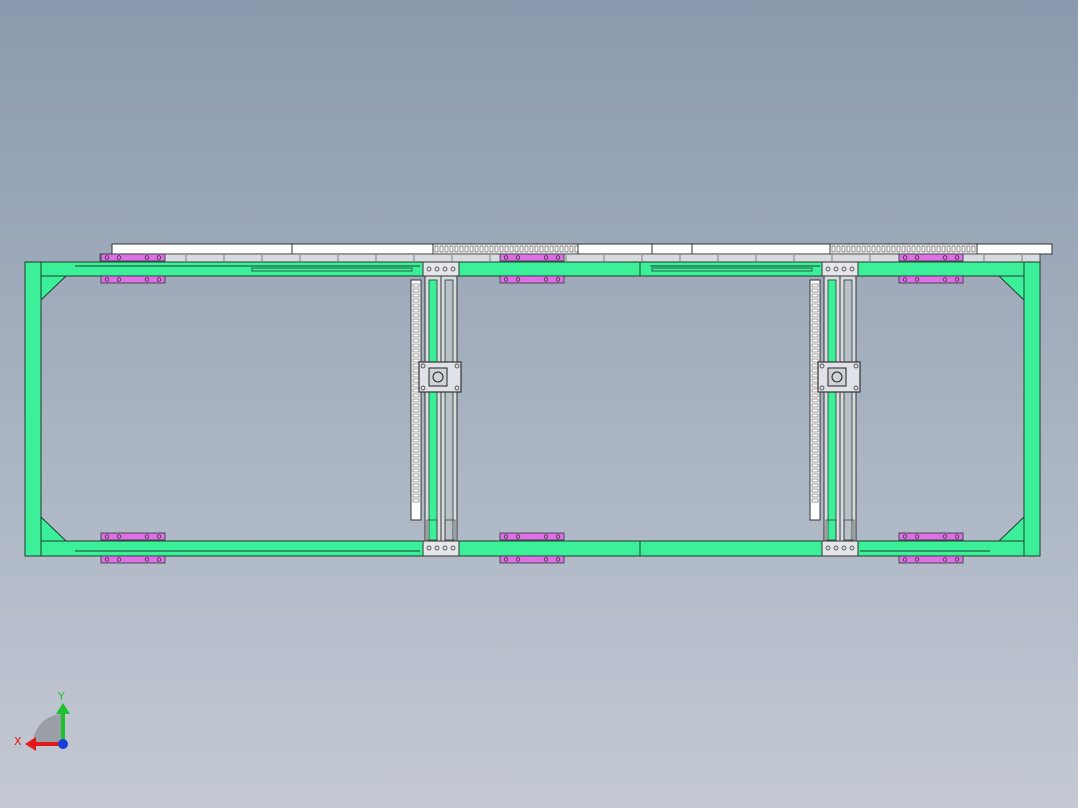 Image resolution: width=1078 pixels, height=808 pixels. Describe the element at coordinates (1032, 409) in the screenshot. I see `frame-right-post` at that location.